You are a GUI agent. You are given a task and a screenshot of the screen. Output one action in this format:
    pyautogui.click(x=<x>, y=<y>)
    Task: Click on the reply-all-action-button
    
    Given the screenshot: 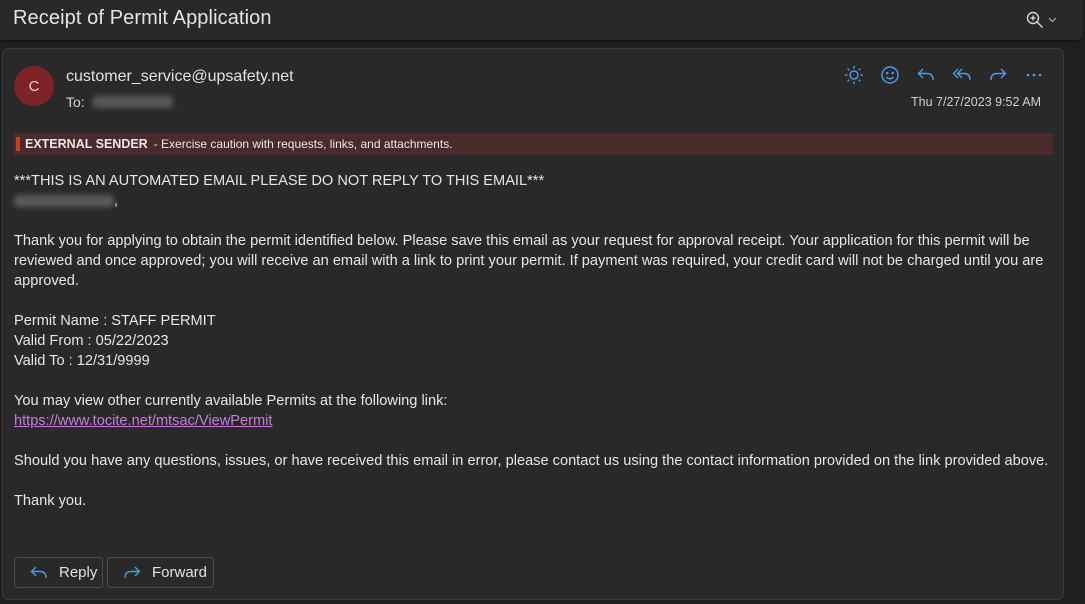 What is the action you would take?
    pyautogui.click(x=962, y=75)
    